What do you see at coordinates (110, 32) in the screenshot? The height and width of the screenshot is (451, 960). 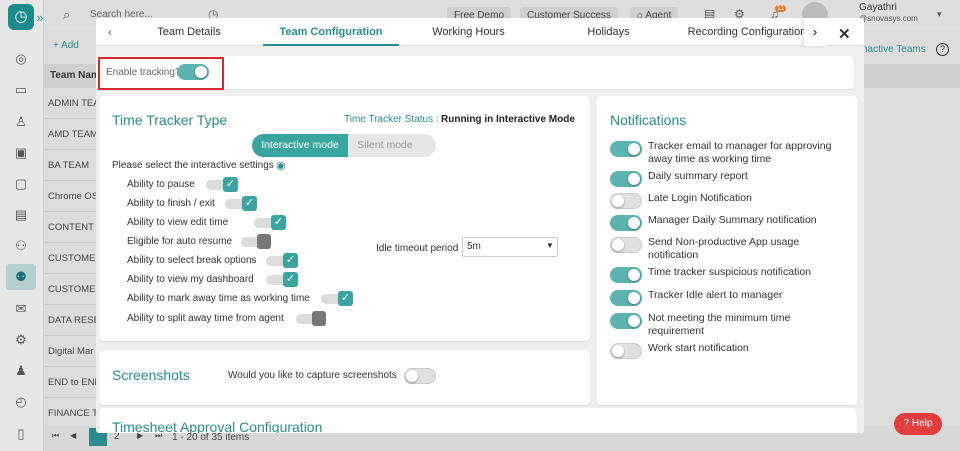 I see `tabs-scroll-left-icon: ‹` at bounding box center [110, 32].